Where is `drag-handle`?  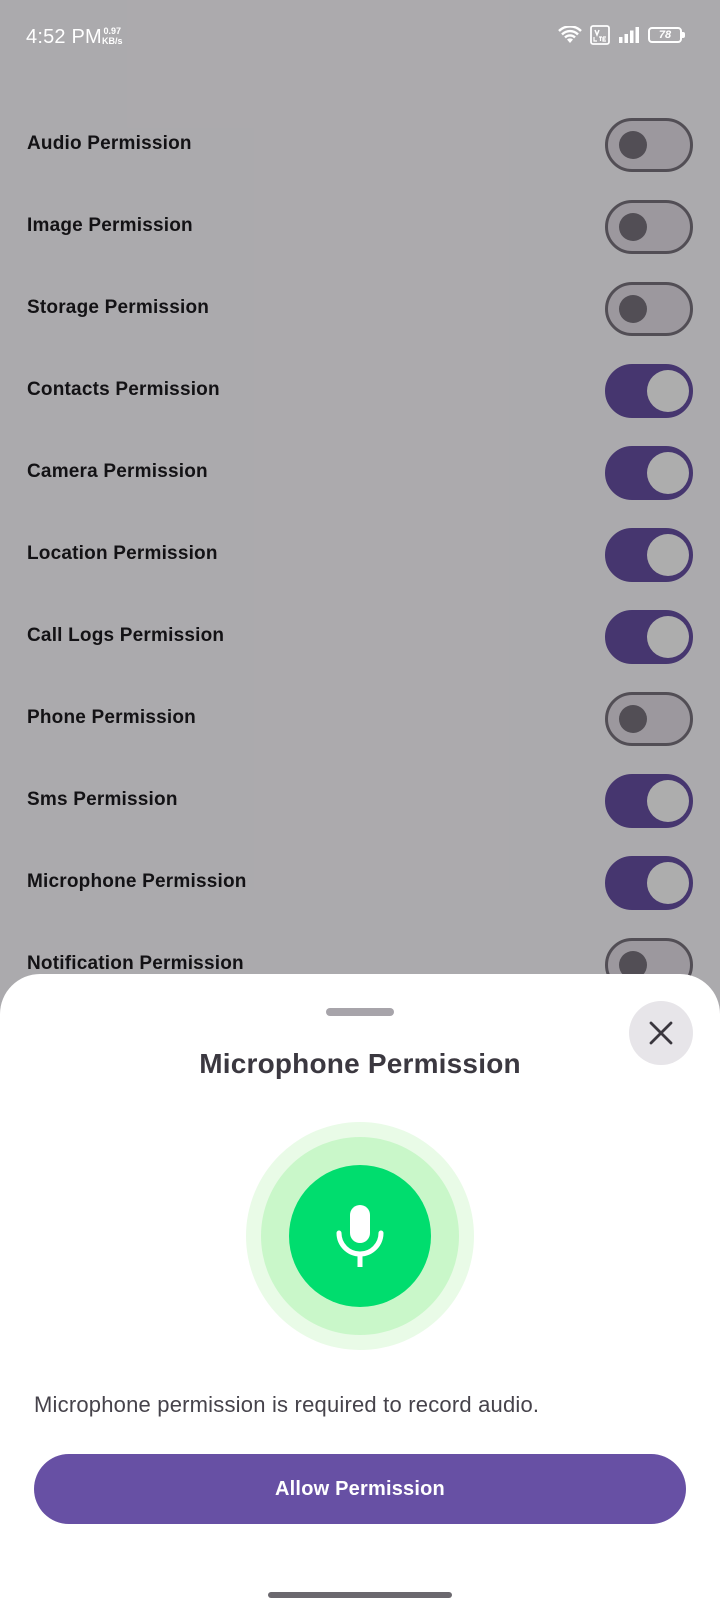 drag-handle is located at coordinates (360, 1012).